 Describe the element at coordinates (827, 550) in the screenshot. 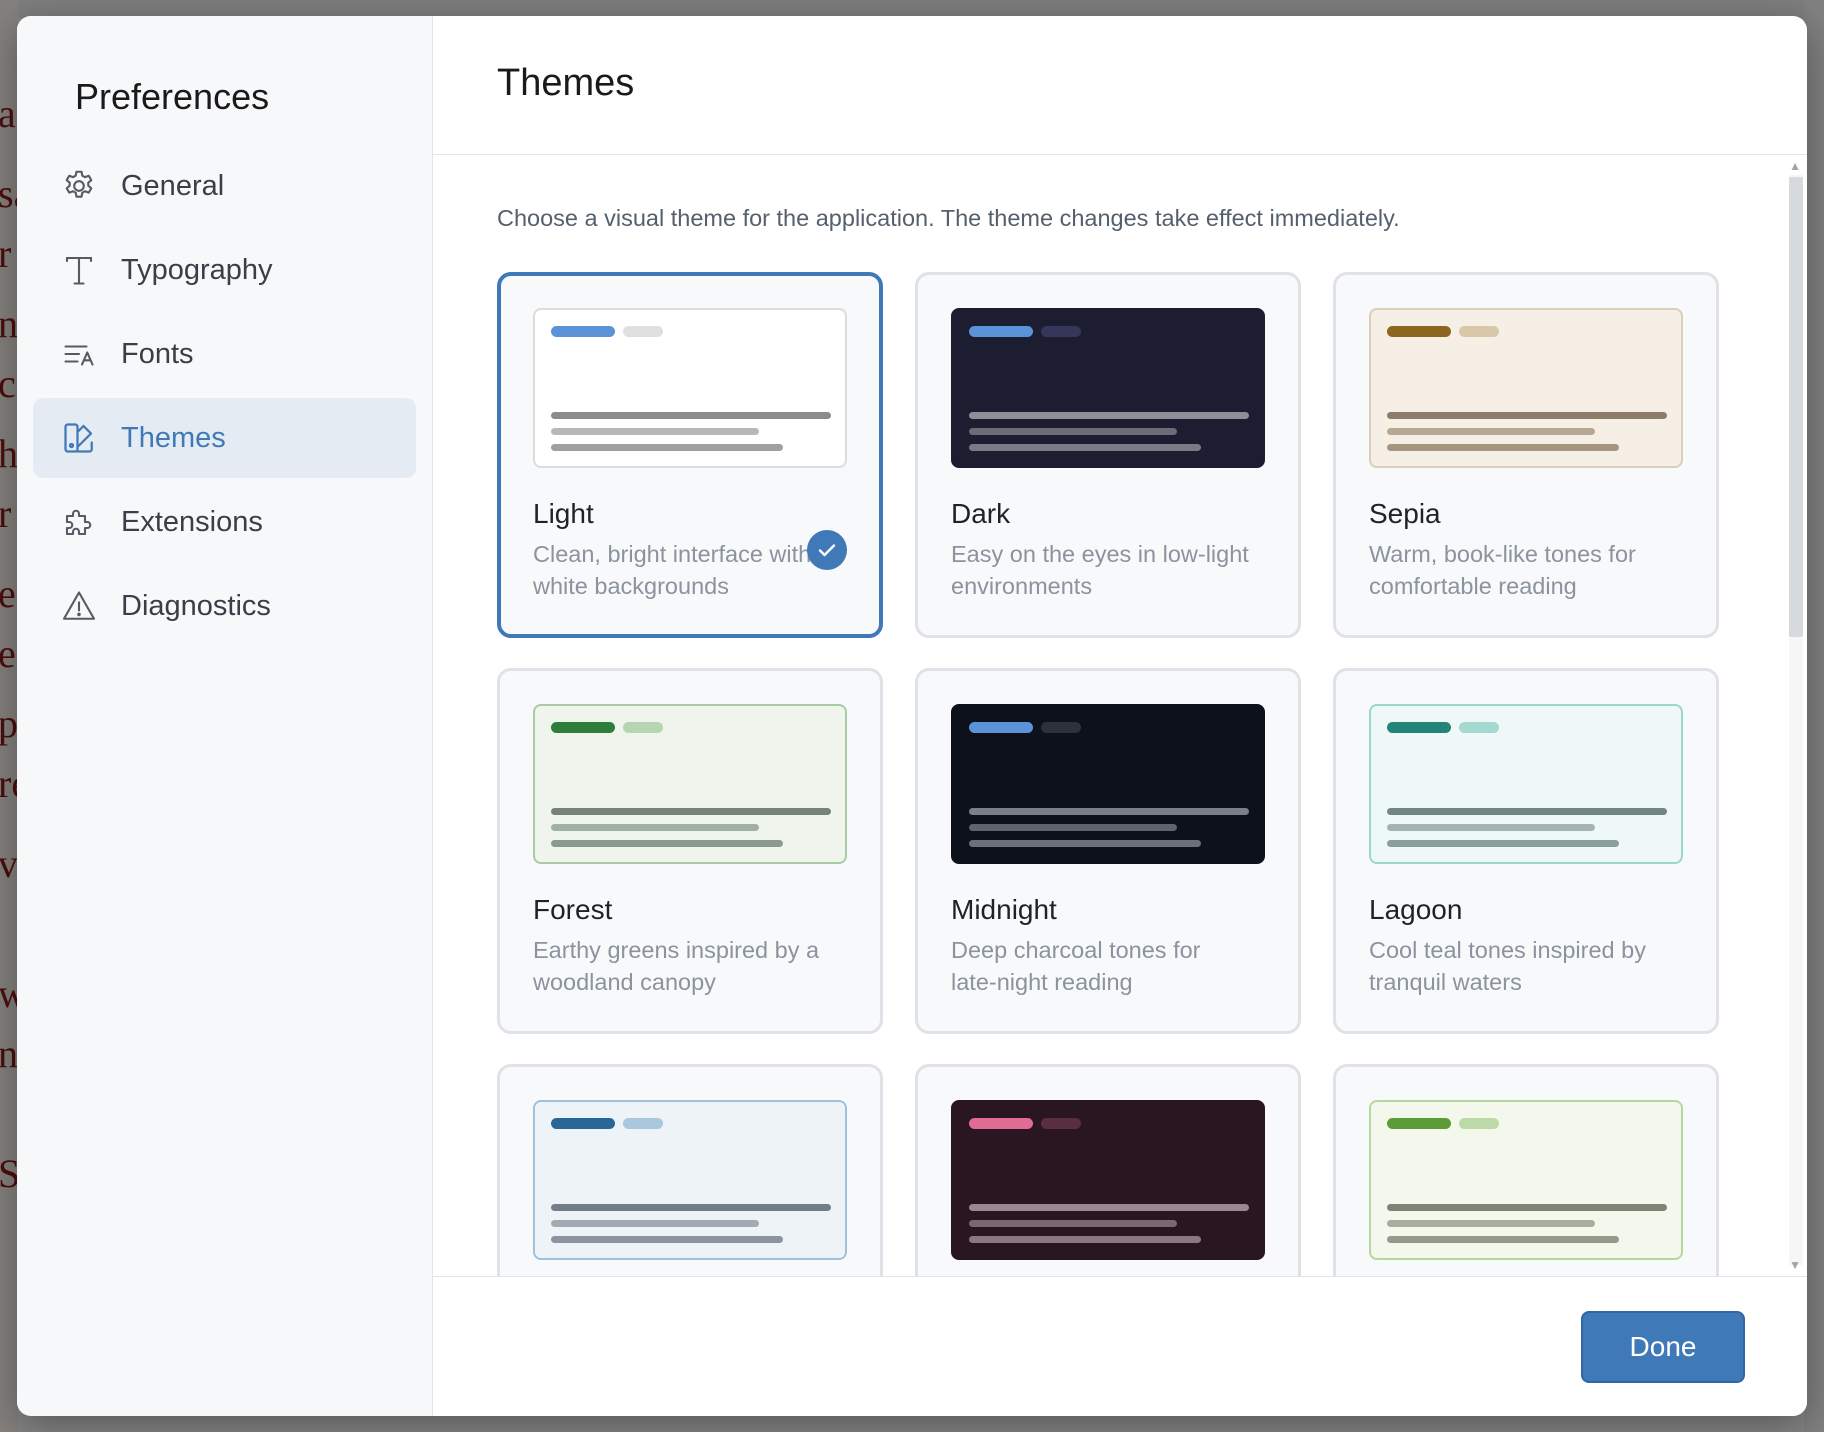

I see `checkmark-icon` at that location.